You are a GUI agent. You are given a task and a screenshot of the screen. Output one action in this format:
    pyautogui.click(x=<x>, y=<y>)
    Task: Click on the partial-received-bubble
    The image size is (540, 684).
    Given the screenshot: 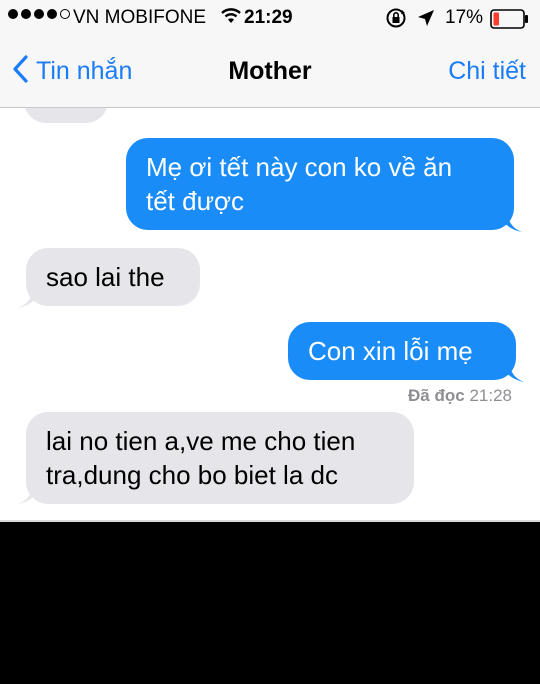 What is the action you would take?
    pyautogui.click(x=66, y=115)
    